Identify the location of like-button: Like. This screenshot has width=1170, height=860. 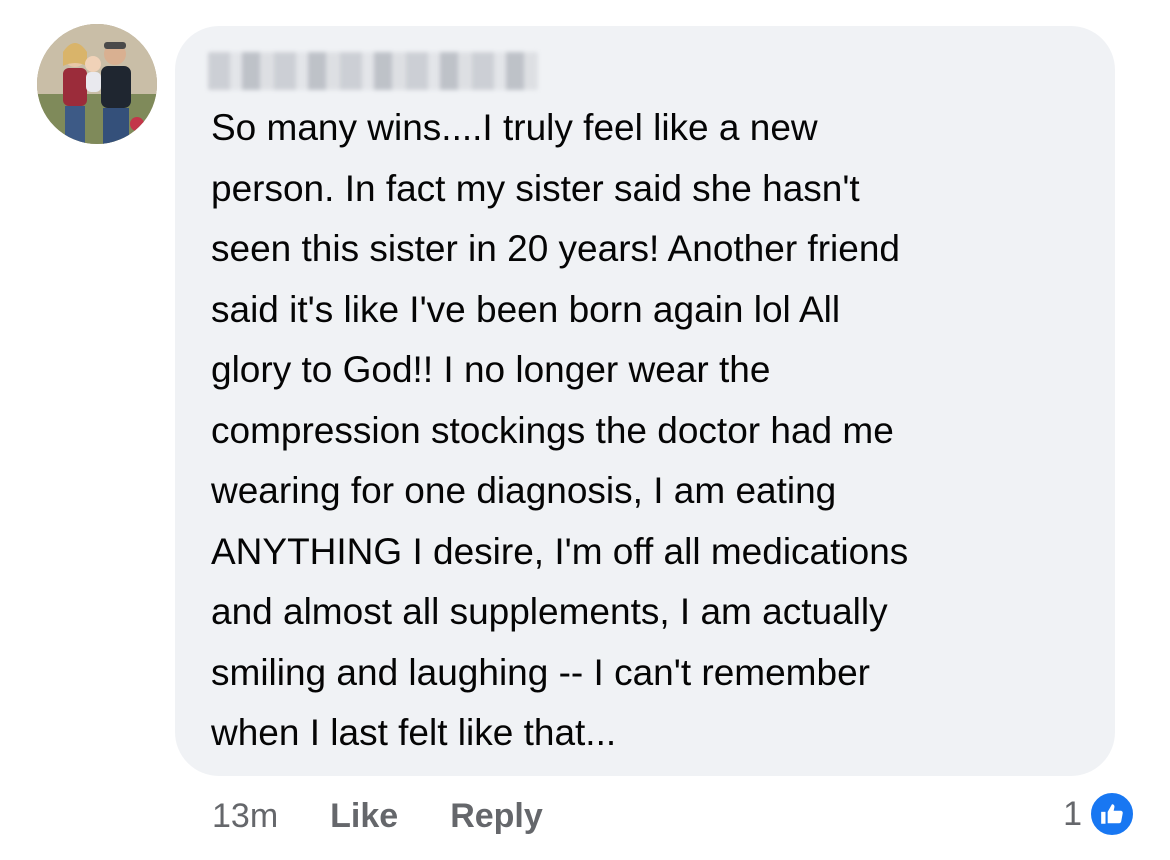
(364, 816).